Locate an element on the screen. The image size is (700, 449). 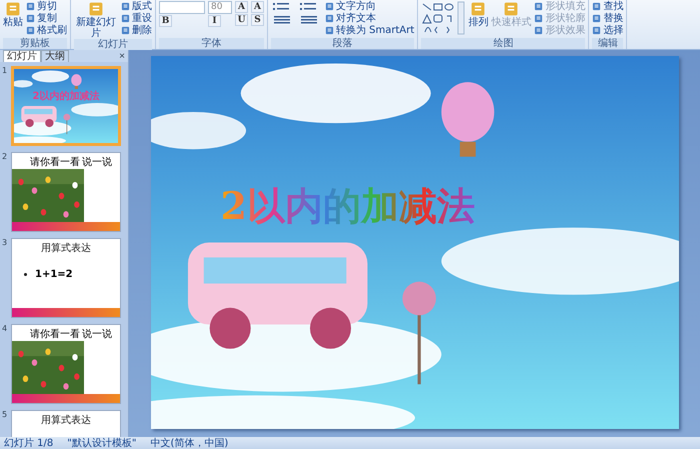
panel-tab: 幻灯片 is located at coordinates (22, 56).